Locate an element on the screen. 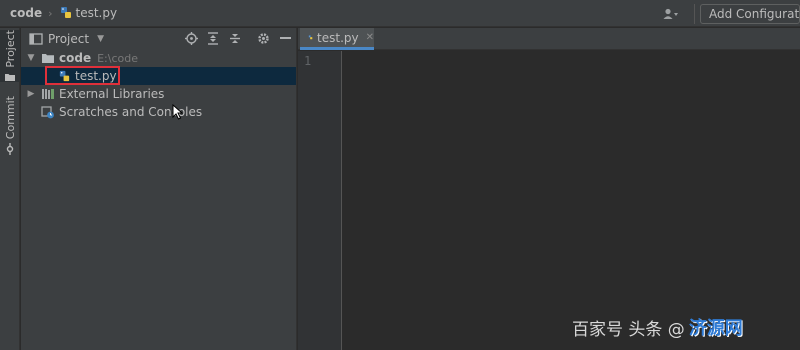  tree-item-scratches: Scratches and Consoles is located at coordinates (158, 112).